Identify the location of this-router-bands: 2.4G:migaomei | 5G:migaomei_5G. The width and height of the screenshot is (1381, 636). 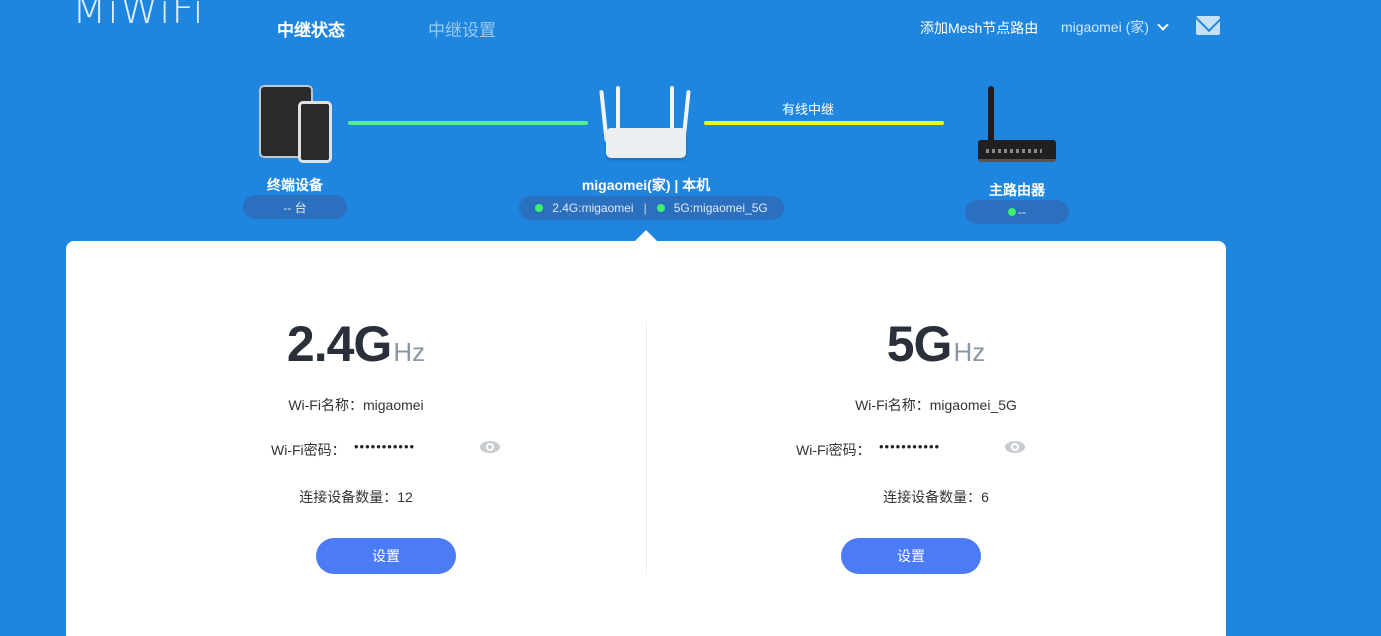
(651, 208).